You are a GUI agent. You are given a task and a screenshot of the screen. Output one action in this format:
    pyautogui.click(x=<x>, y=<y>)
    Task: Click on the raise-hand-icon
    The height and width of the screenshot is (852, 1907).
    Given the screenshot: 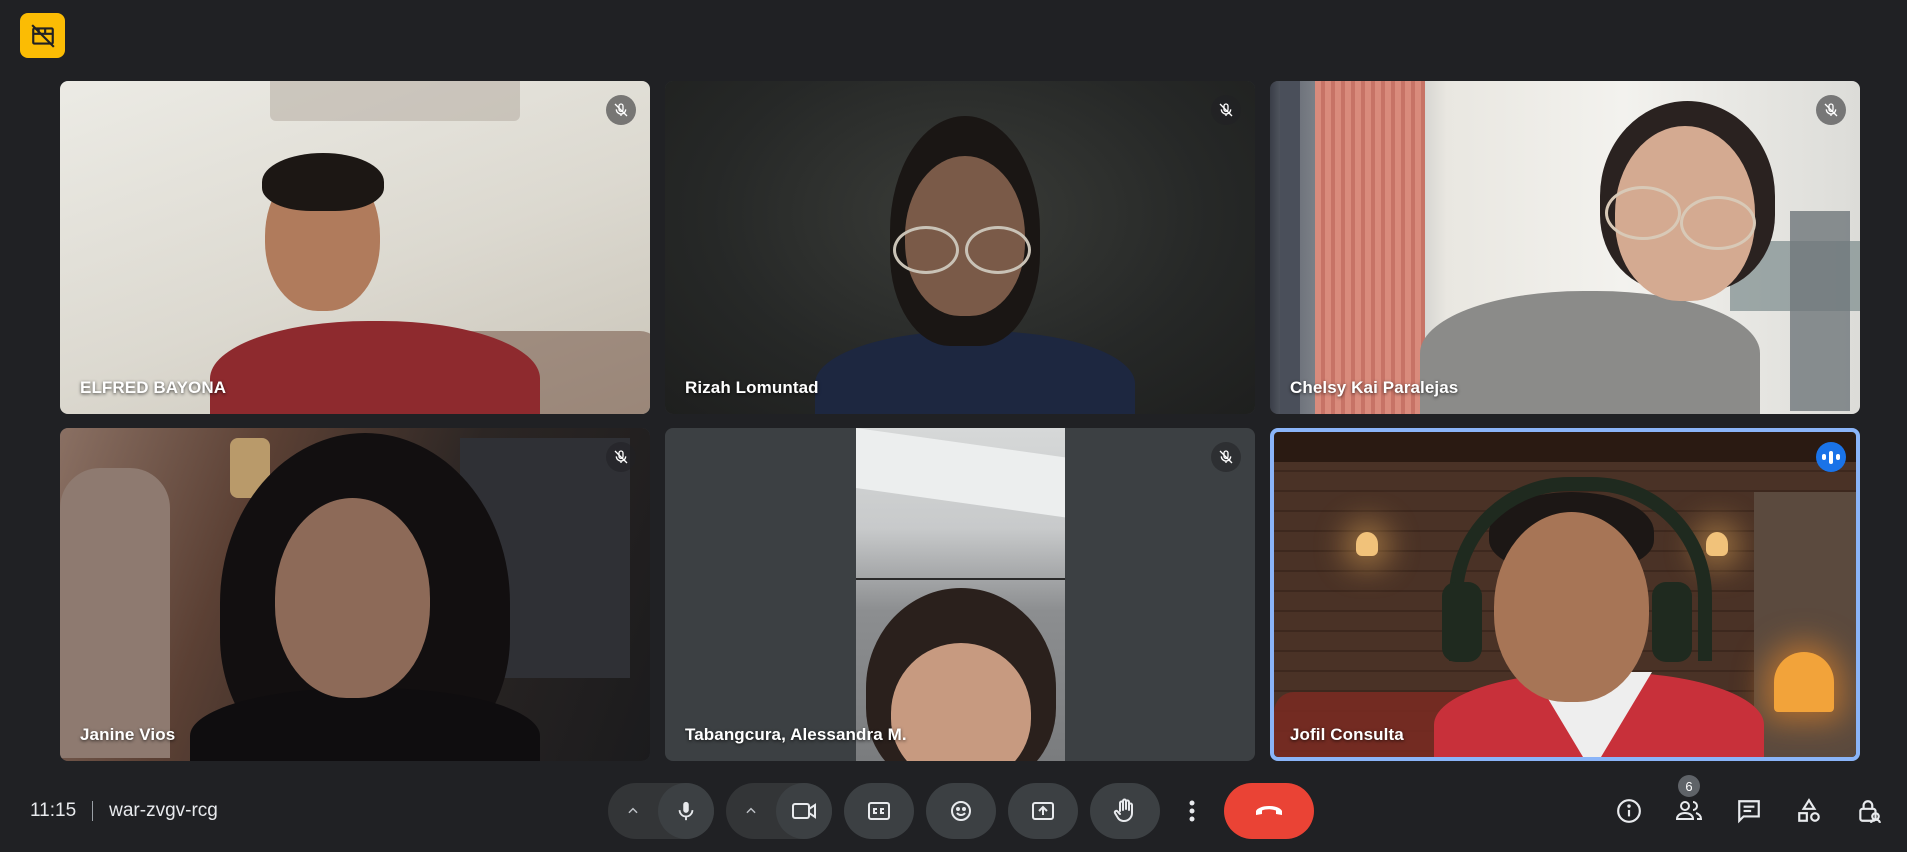 What is the action you would take?
    pyautogui.click(x=1123, y=810)
    